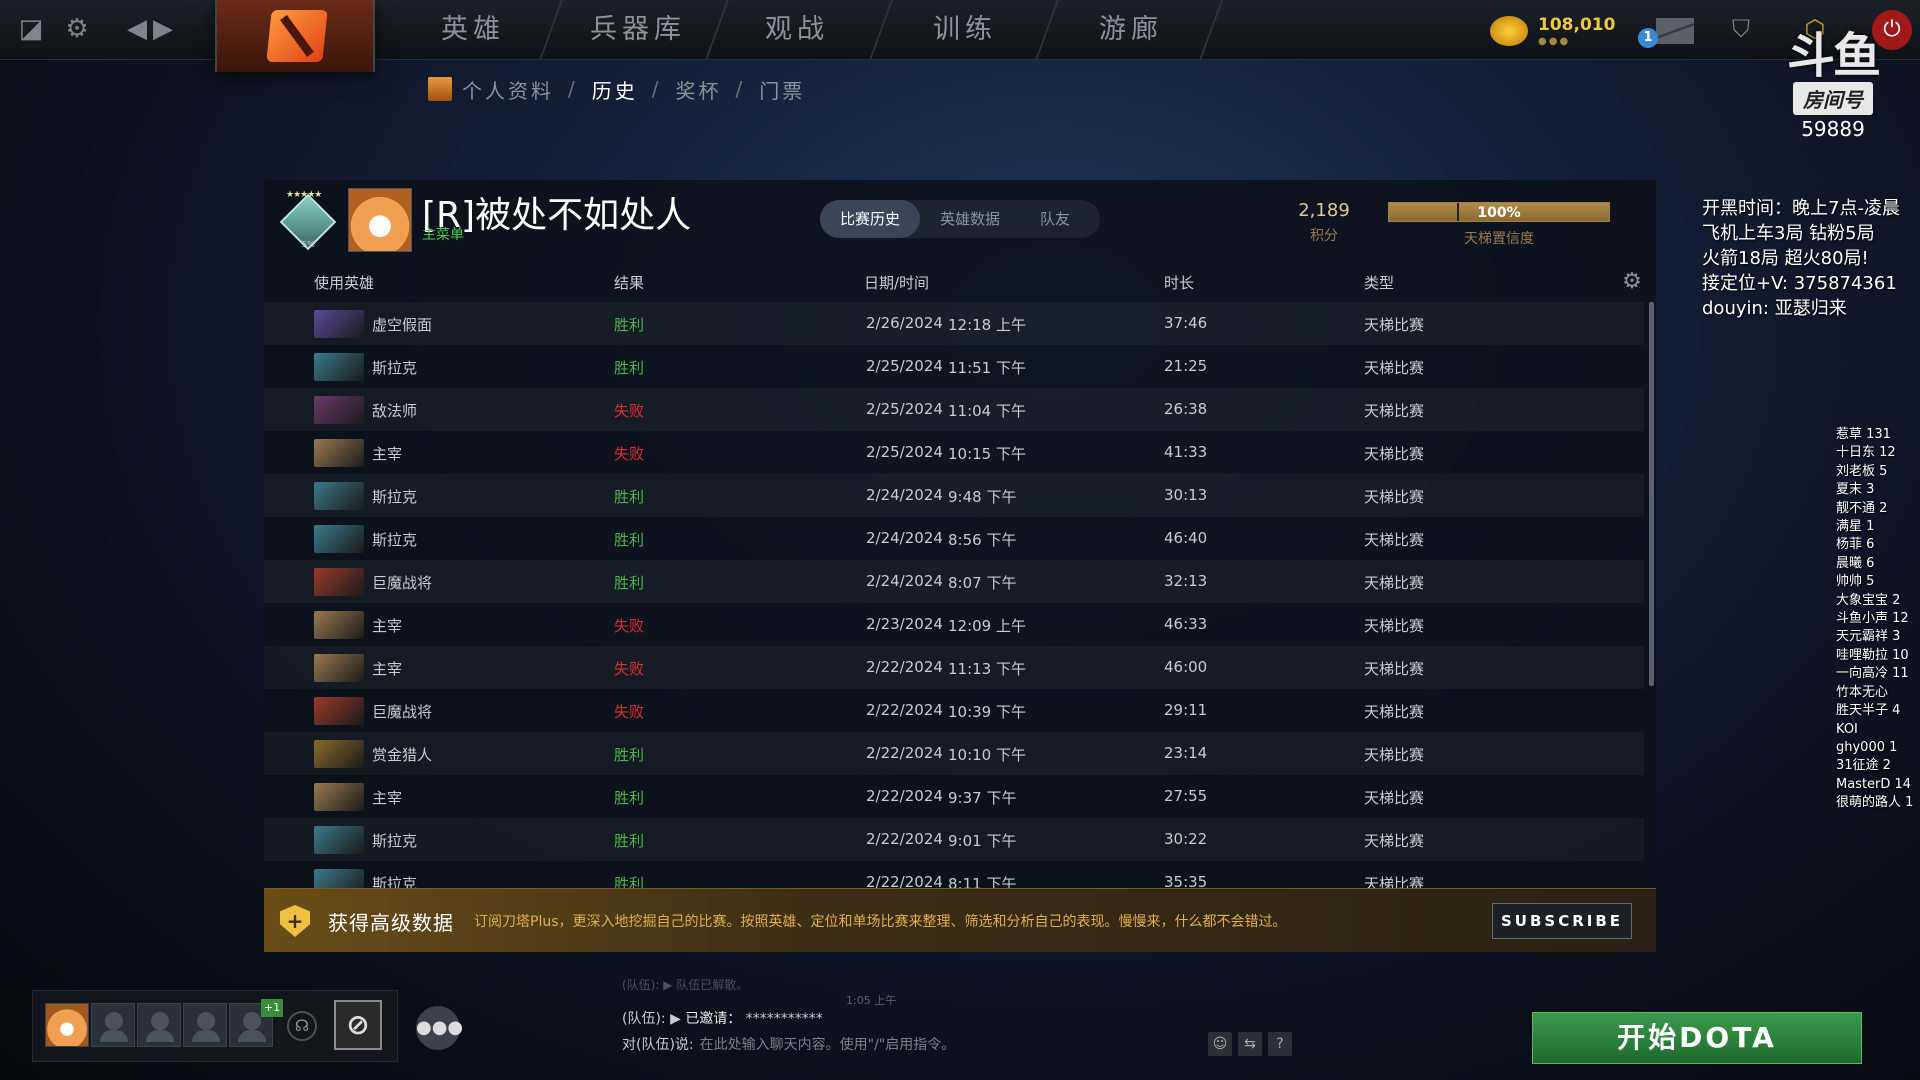 This screenshot has height=1080, width=1920. I want to click on emoji-icon: ☺, so click(1220, 1044).